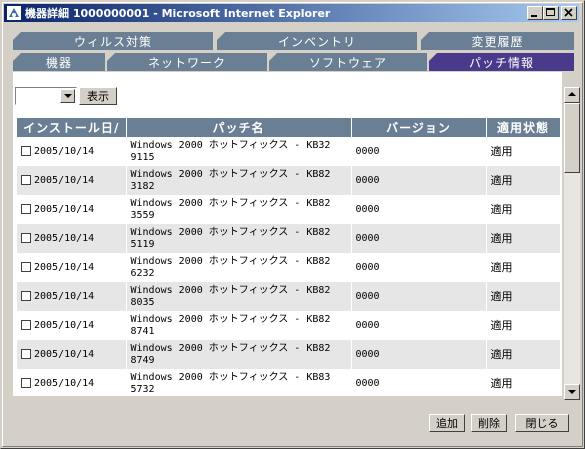 The width and height of the screenshot is (585, 449). I want to click on close-window-button, so click(569, 13).